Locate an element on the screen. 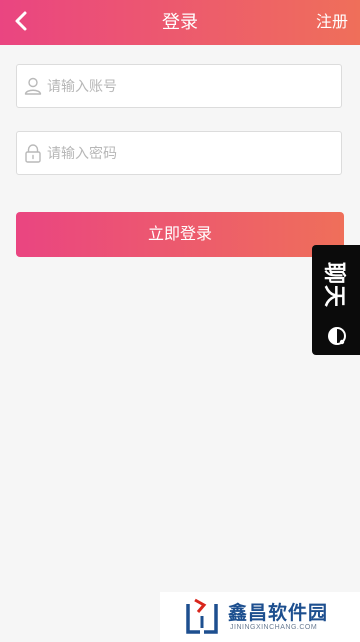 This screenshot has height=642, width=360. page-title: 登录 is located at coordinates (180, 22).